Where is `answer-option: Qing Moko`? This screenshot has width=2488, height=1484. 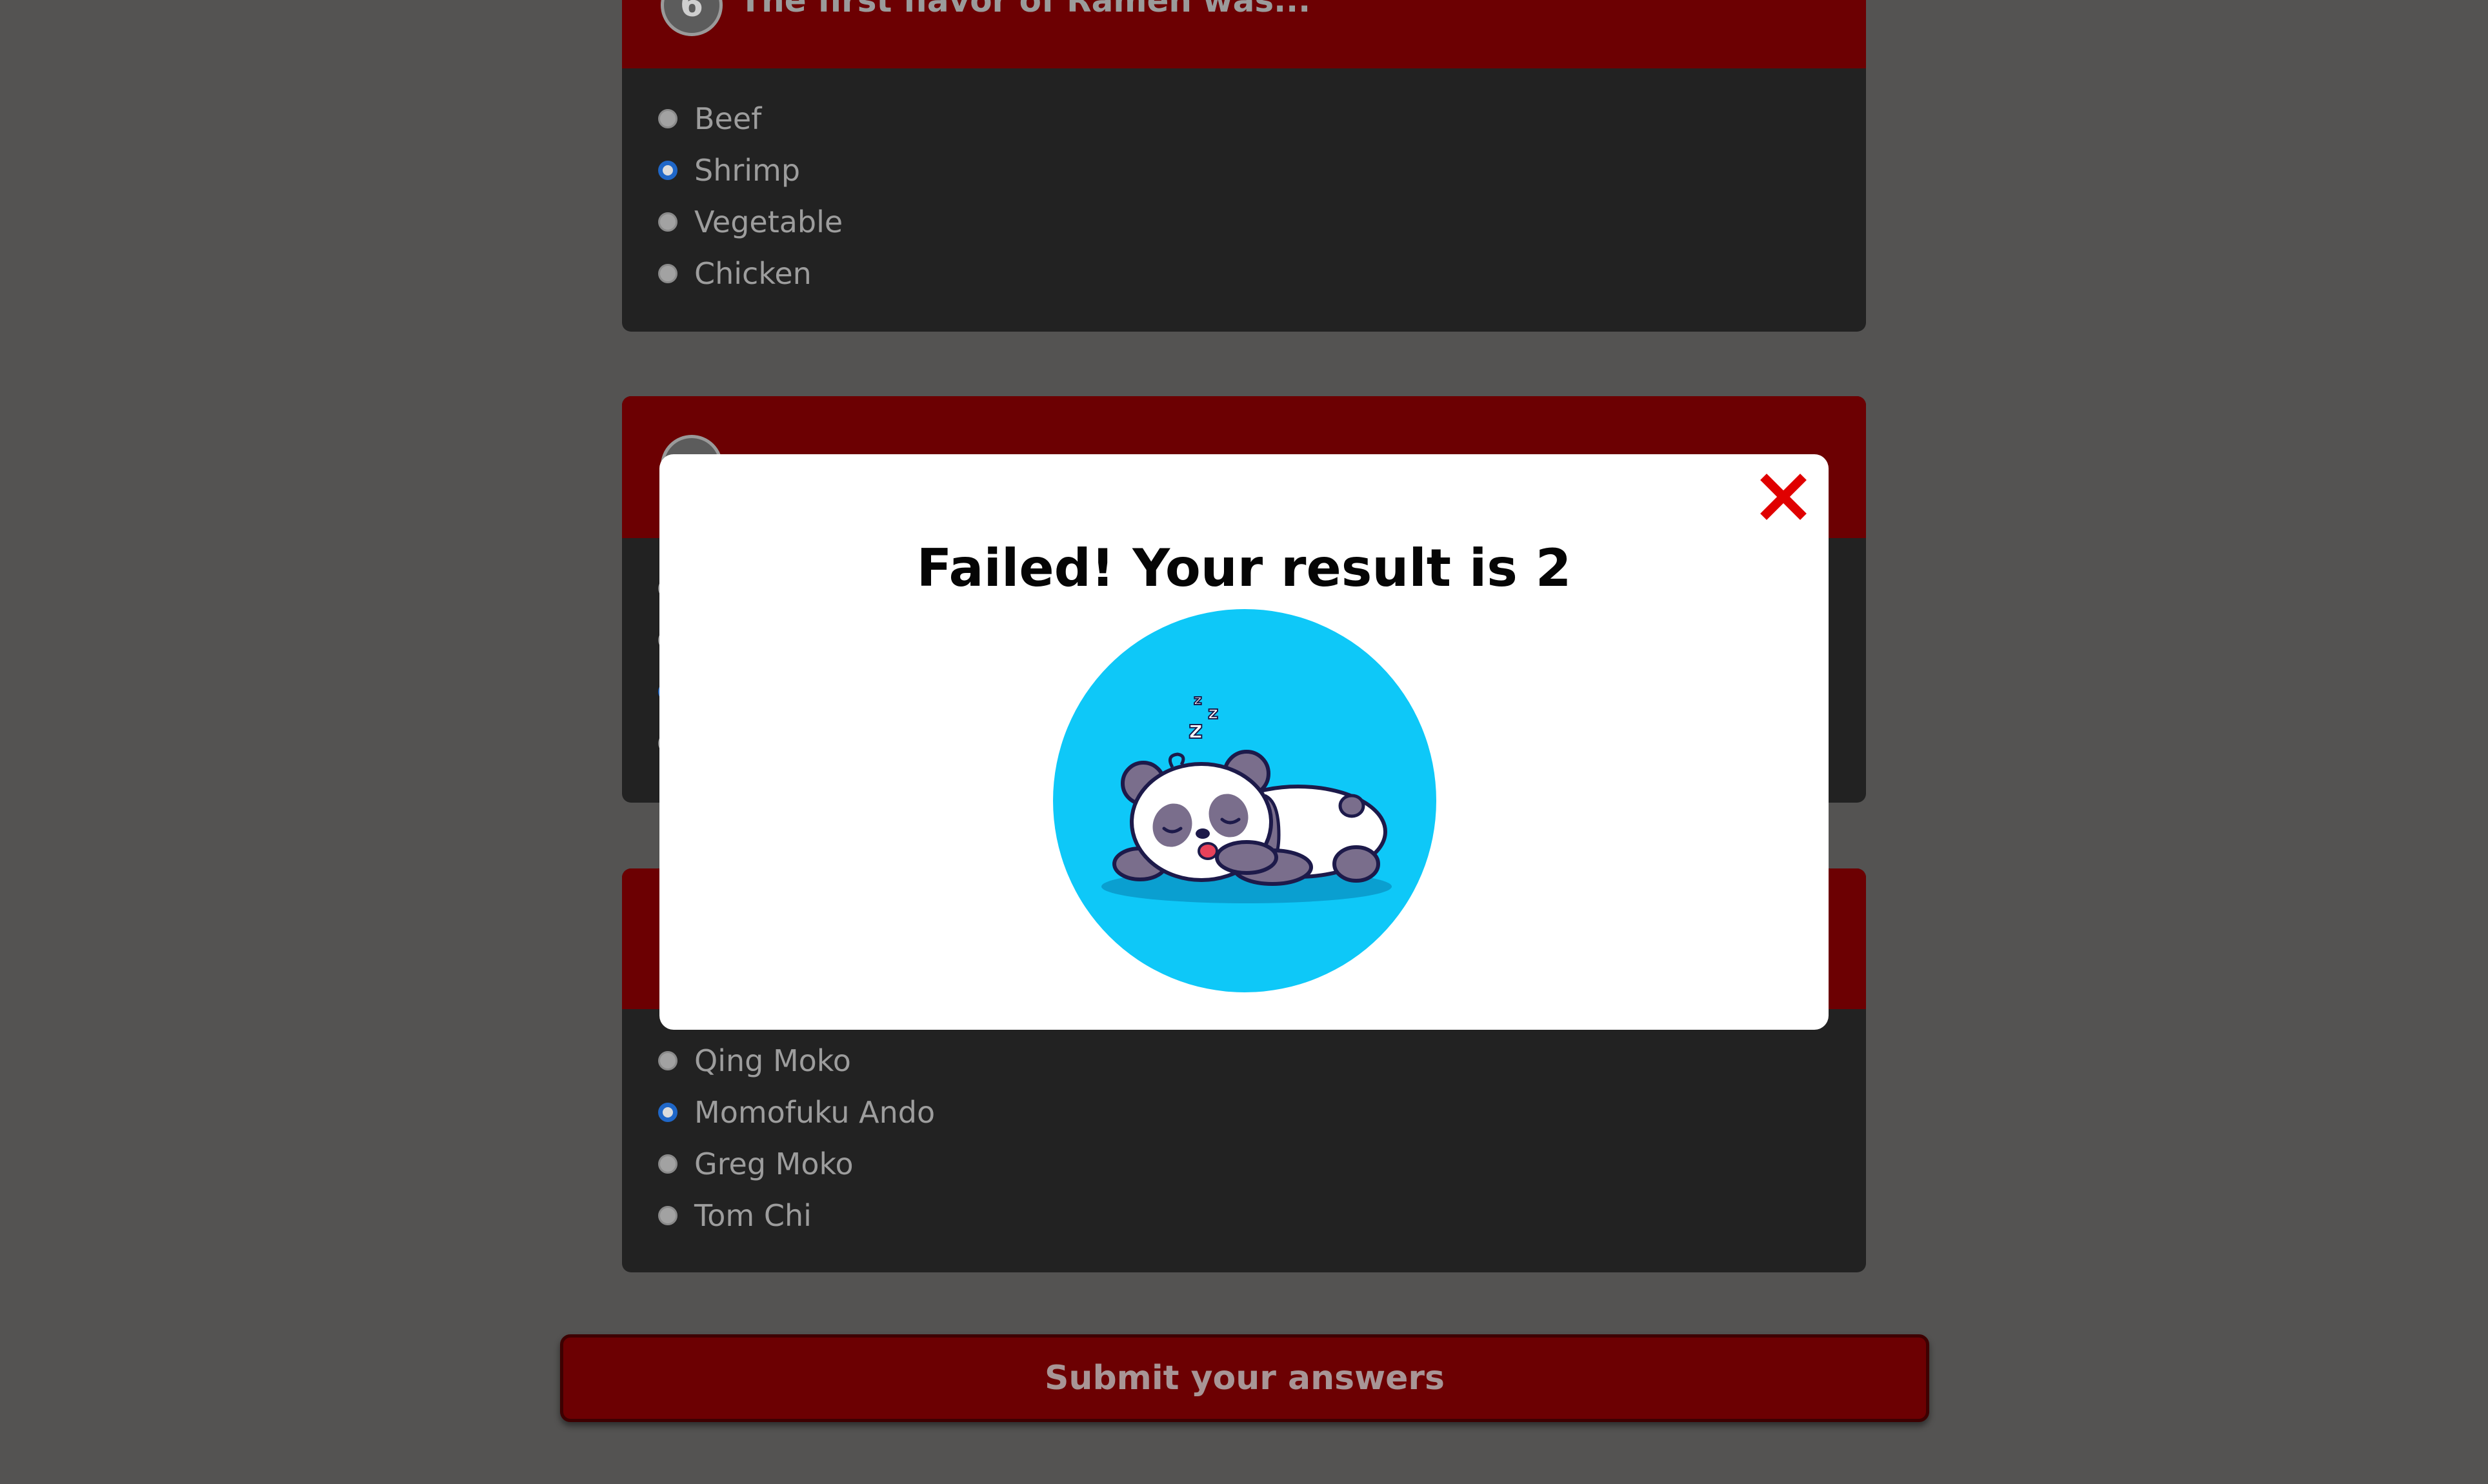 answer-option: Qing Moko is located at coordinates (796, 1061).